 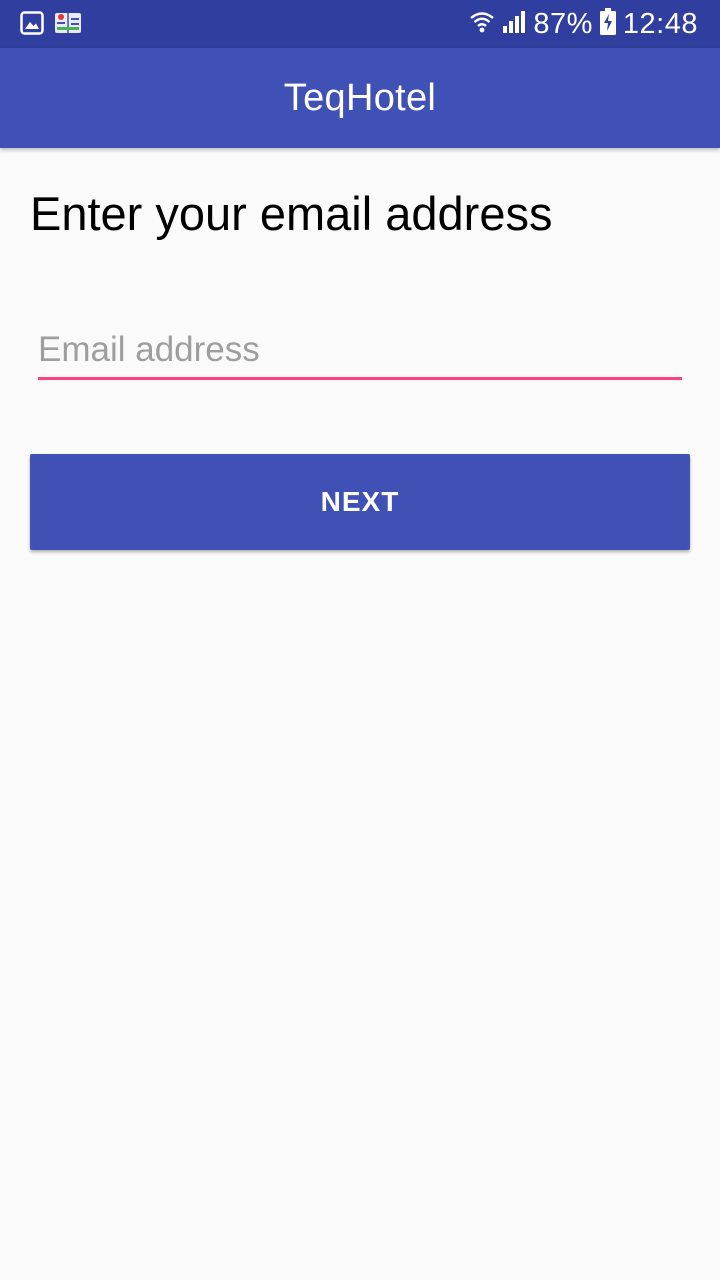 What do you see at coordinates (360, 24) in the screenshot?
I see `status-bar: 87% 12:48` at bounding box center [360, 24].